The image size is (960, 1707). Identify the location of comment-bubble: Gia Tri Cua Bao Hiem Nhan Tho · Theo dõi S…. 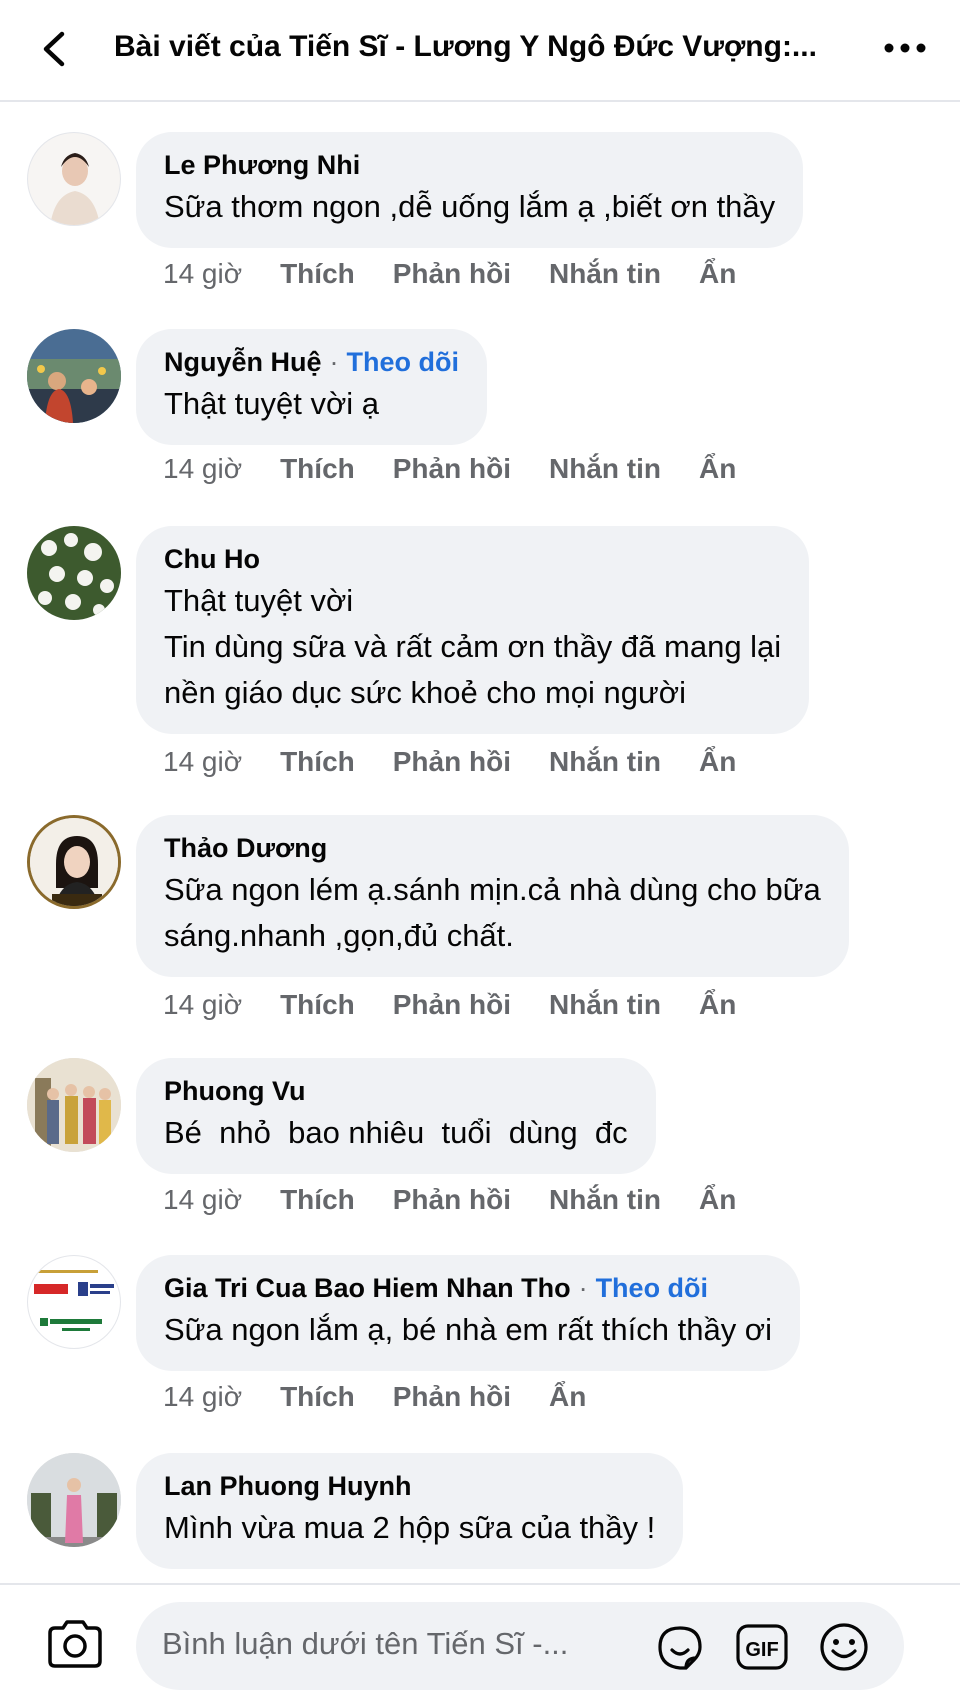
(468, 1313).